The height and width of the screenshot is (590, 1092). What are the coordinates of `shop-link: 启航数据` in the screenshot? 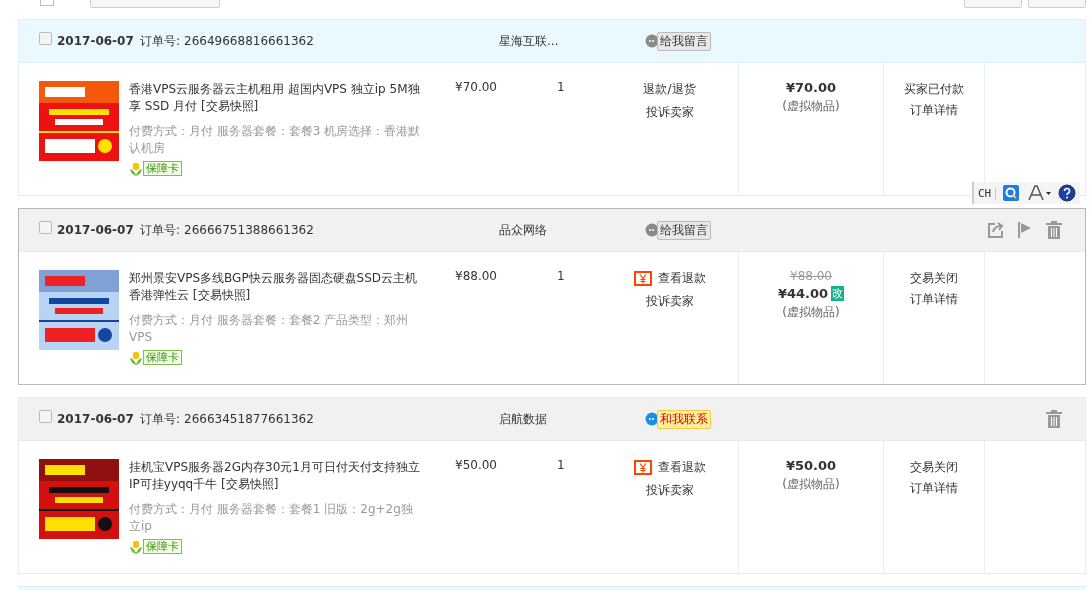 It's located at (572, 419).